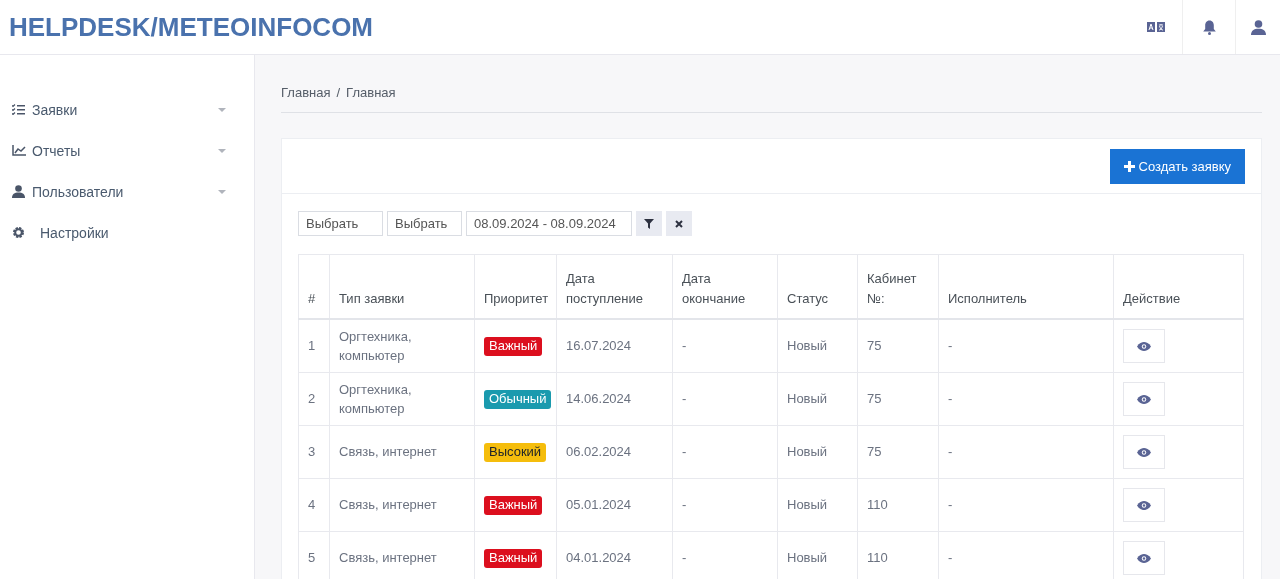 This screenshot has height=579, width=1280. Describe the element at coordinates (19, 150) in the screenshot. I see `chart-icon` at that location.